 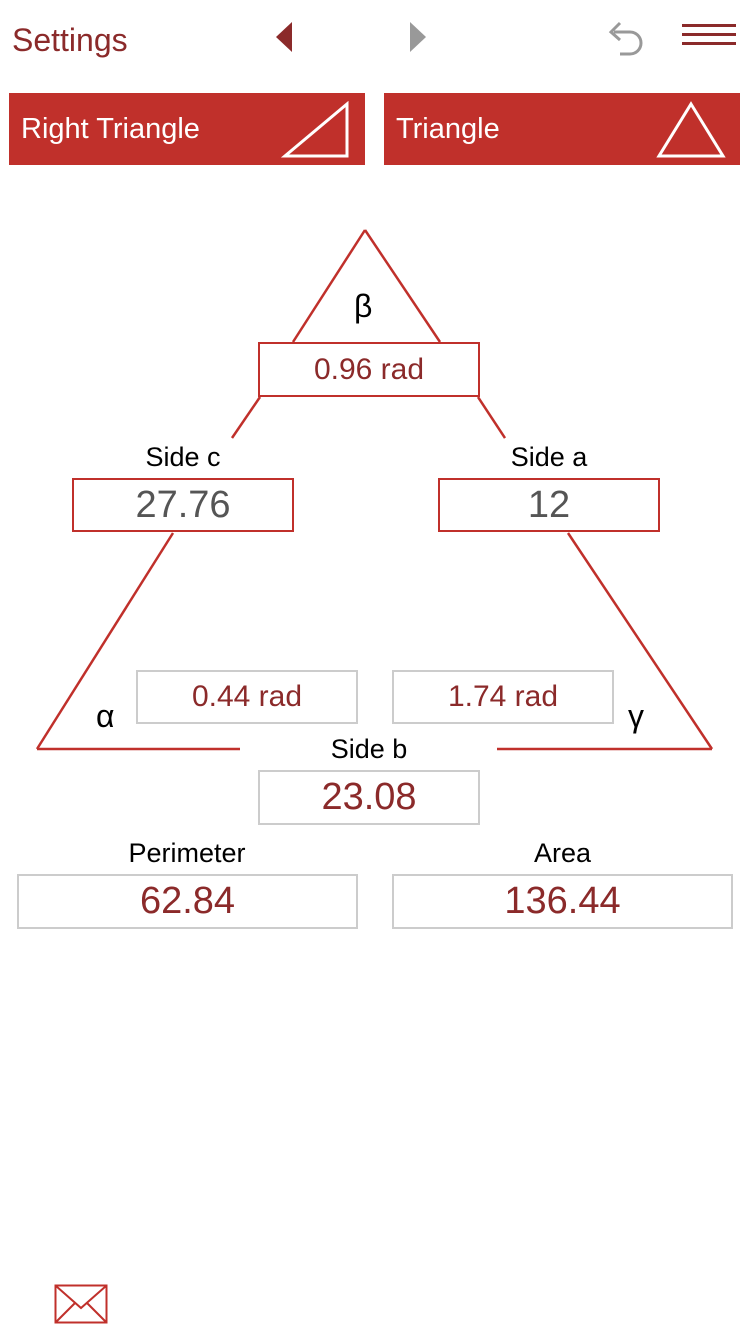 I want to click on beta-symbol: β, so click(x=363, y=306).